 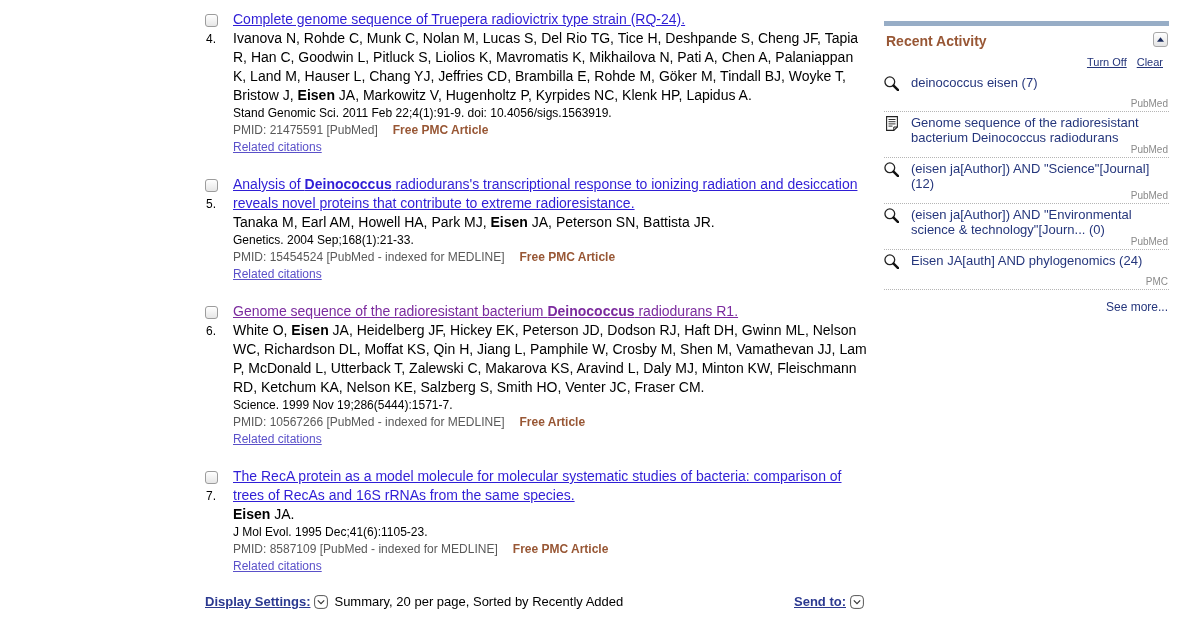 What do you see at coordinates (936, 41) in the screenshot?
I see `panel-title: Recent Activity` at bounding box center [936, 41].